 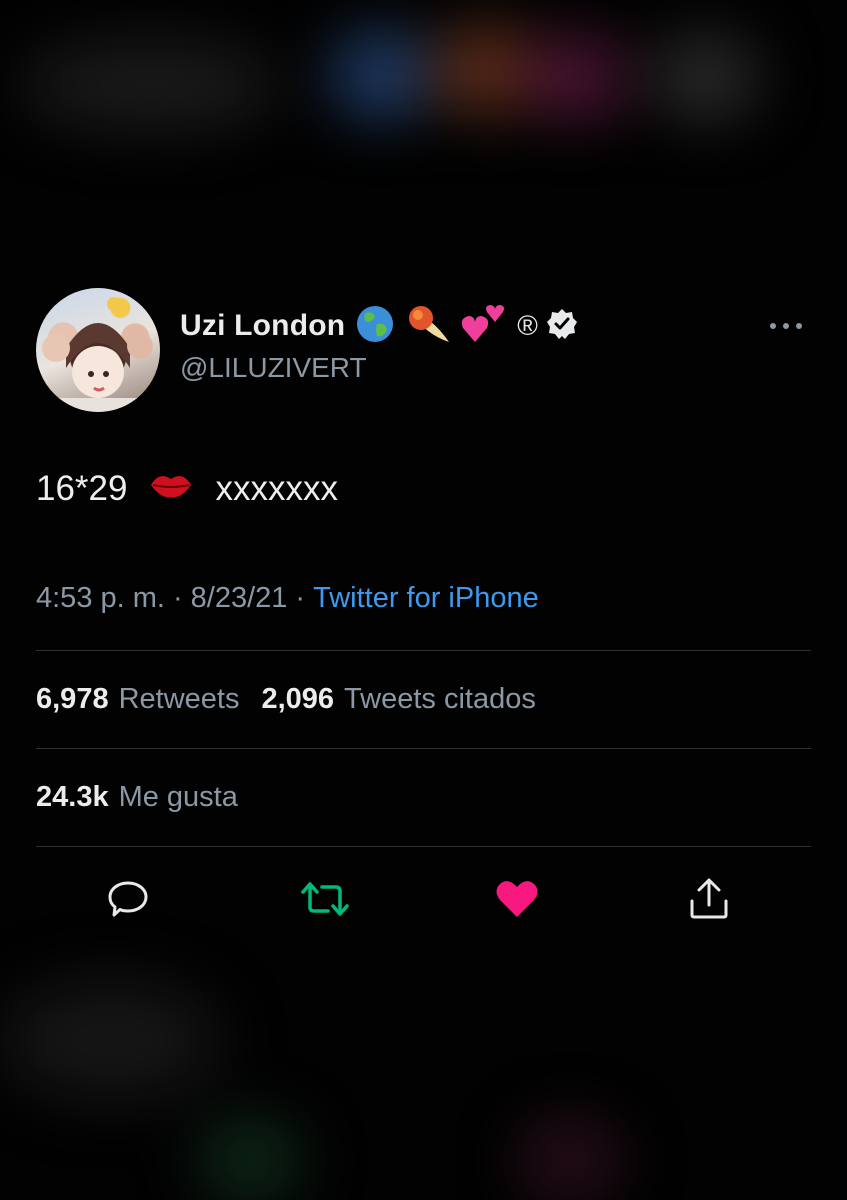 What do you see at coordinates (276, 488) in the screenshot?
I see `tweet-text-suffix: xxxxxxx` at bounding box center [276, 488].